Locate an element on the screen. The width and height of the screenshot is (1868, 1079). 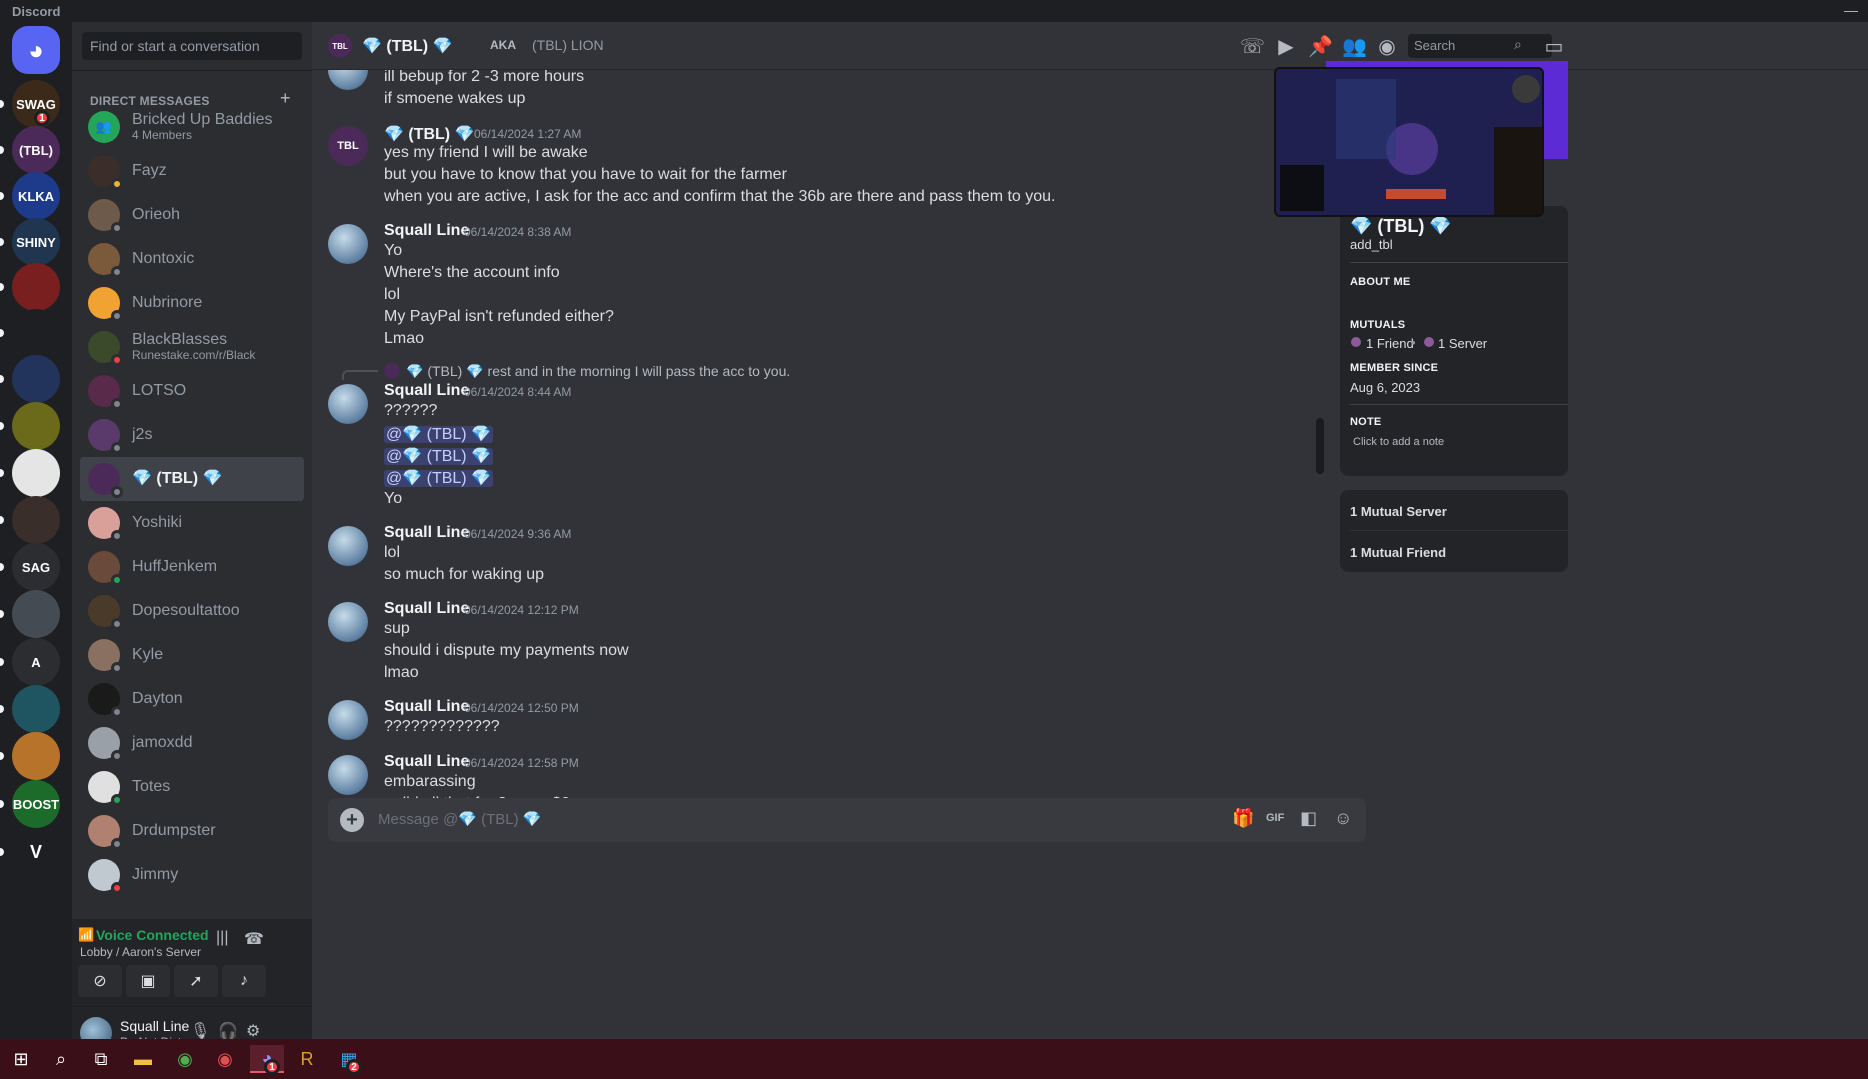
dm-item: Nontoxic is located at coordinates (192, 259).